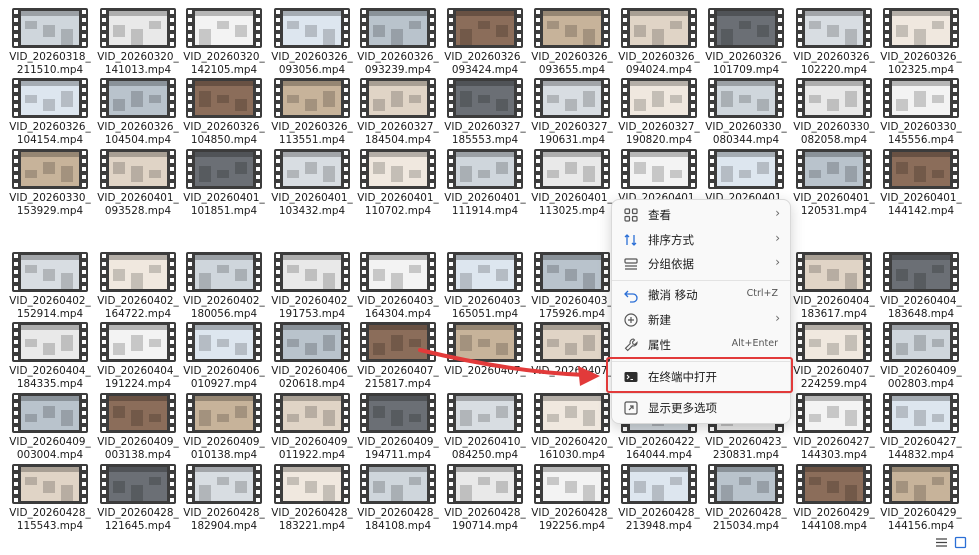 Image resolution: width=979 pixels, height=555 pixels. What do you see at coordinates (312, 363) in the screenshot?
I see `video-file-tile: VID_20260406_ 020618.mp4` at bounding box center [312, 363].